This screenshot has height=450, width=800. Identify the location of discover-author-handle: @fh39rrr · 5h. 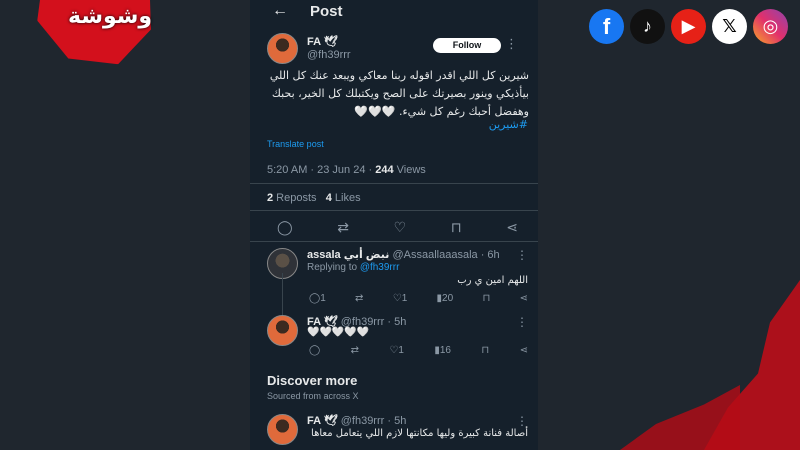
(374, 421).